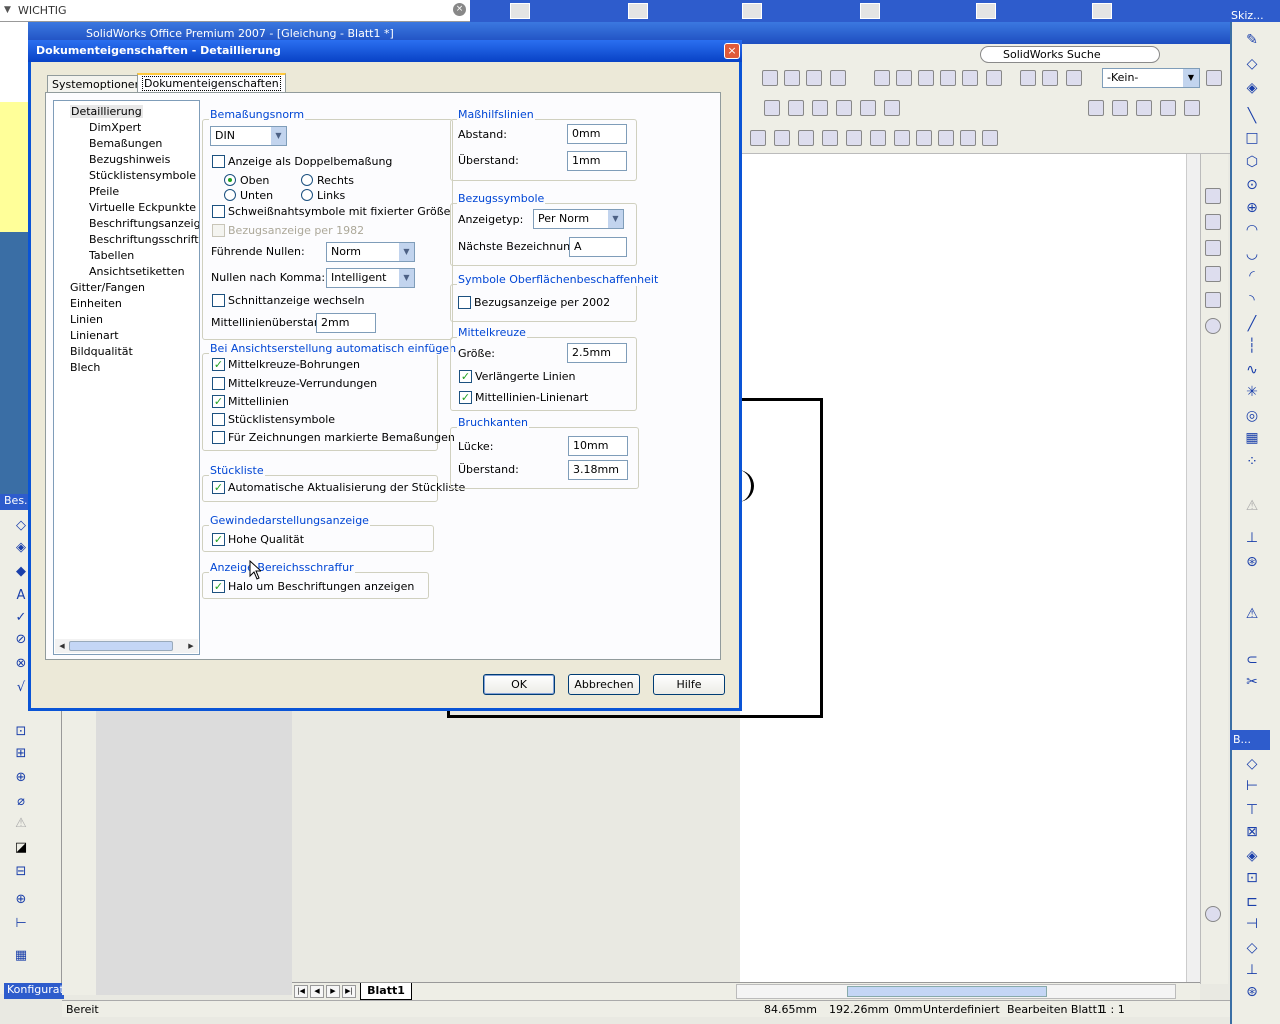 This screenshot has height=1024, width=1280. Describe the element at coordinates (62, 646) in the screenshot. I see `scroll-left-icon: ◀` at that location.